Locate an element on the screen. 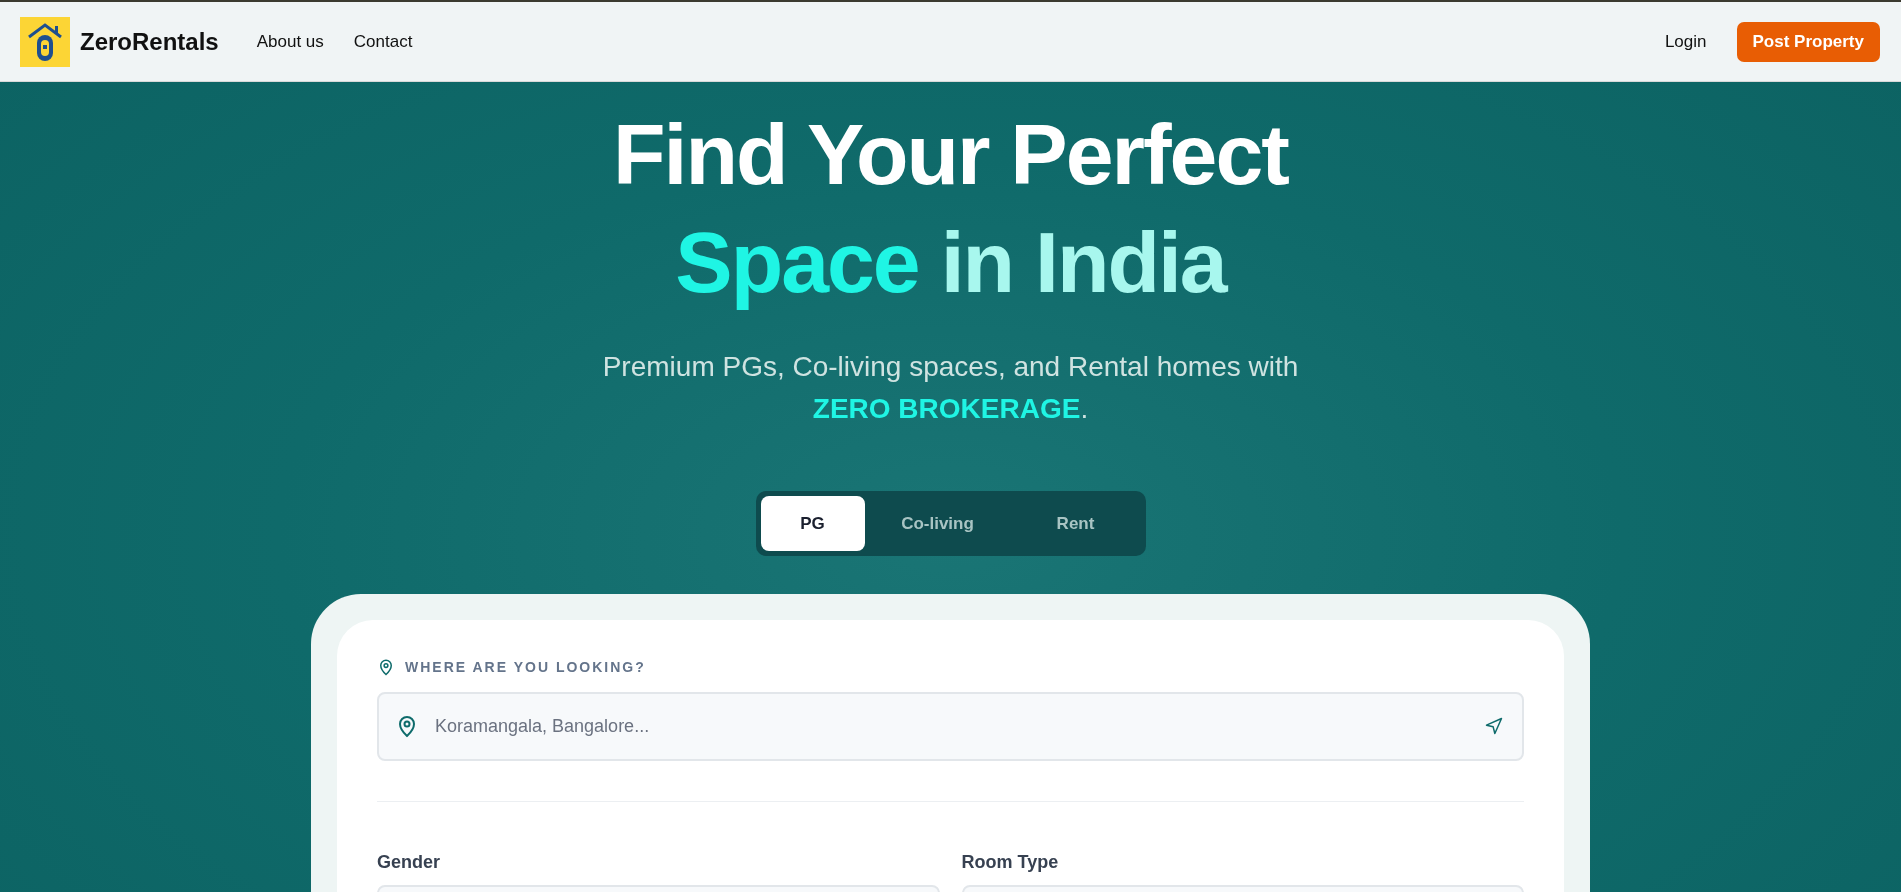 The width and height of the screenshot is (1901, 892). category-tab: Co-living is located at coordinates (937, 523).